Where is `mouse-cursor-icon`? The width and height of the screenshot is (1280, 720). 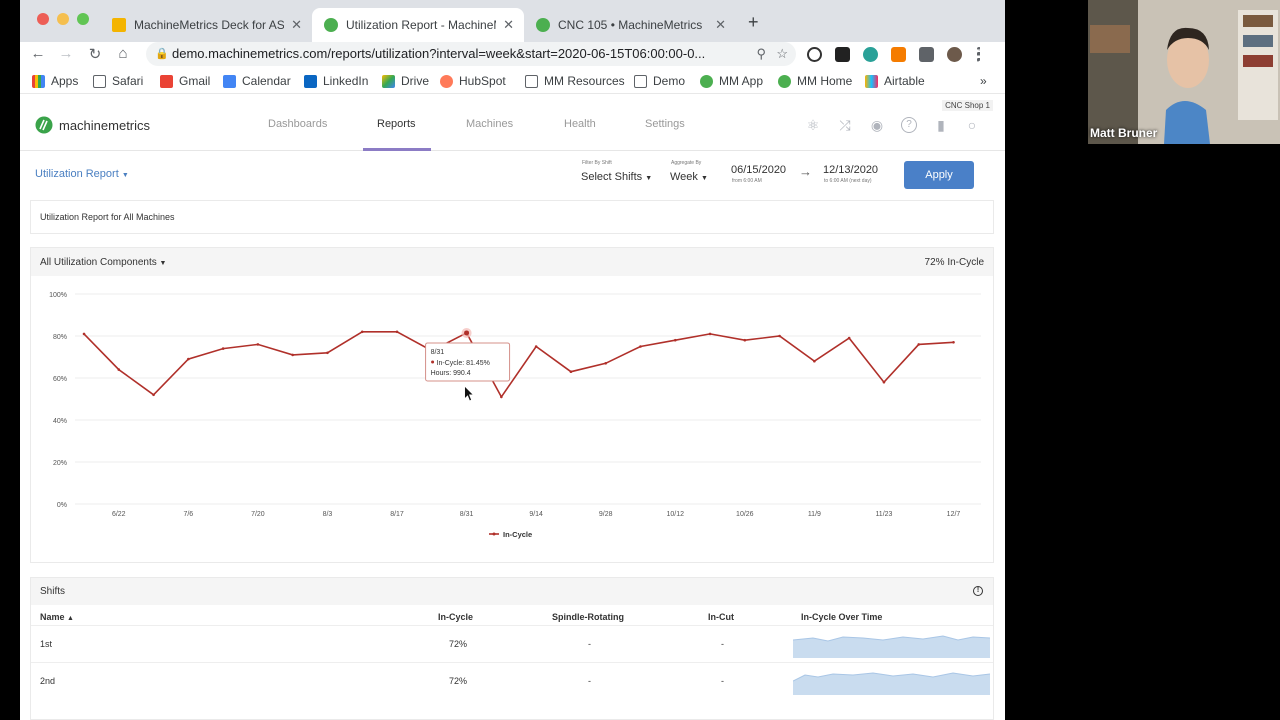
mouse-cursor-icon is located at coordinates (469, 393).